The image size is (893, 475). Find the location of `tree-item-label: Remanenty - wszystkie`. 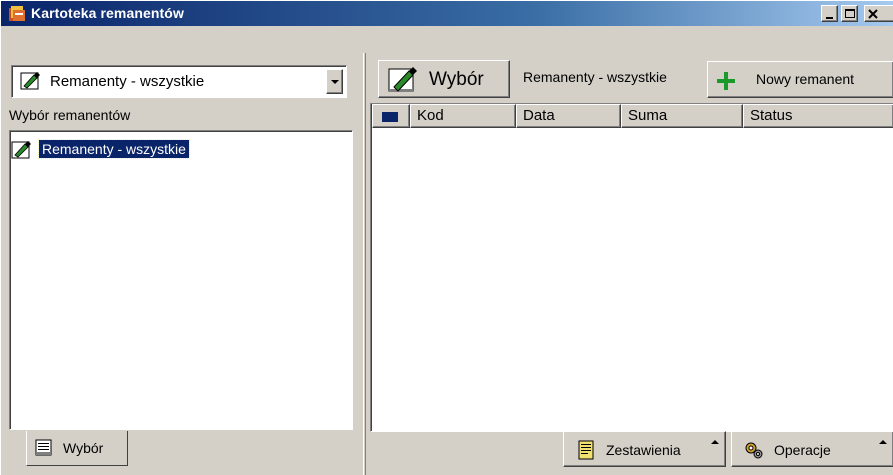

tree-item-label: Remanenty - wszystkie is located at coordinates (114, 149).